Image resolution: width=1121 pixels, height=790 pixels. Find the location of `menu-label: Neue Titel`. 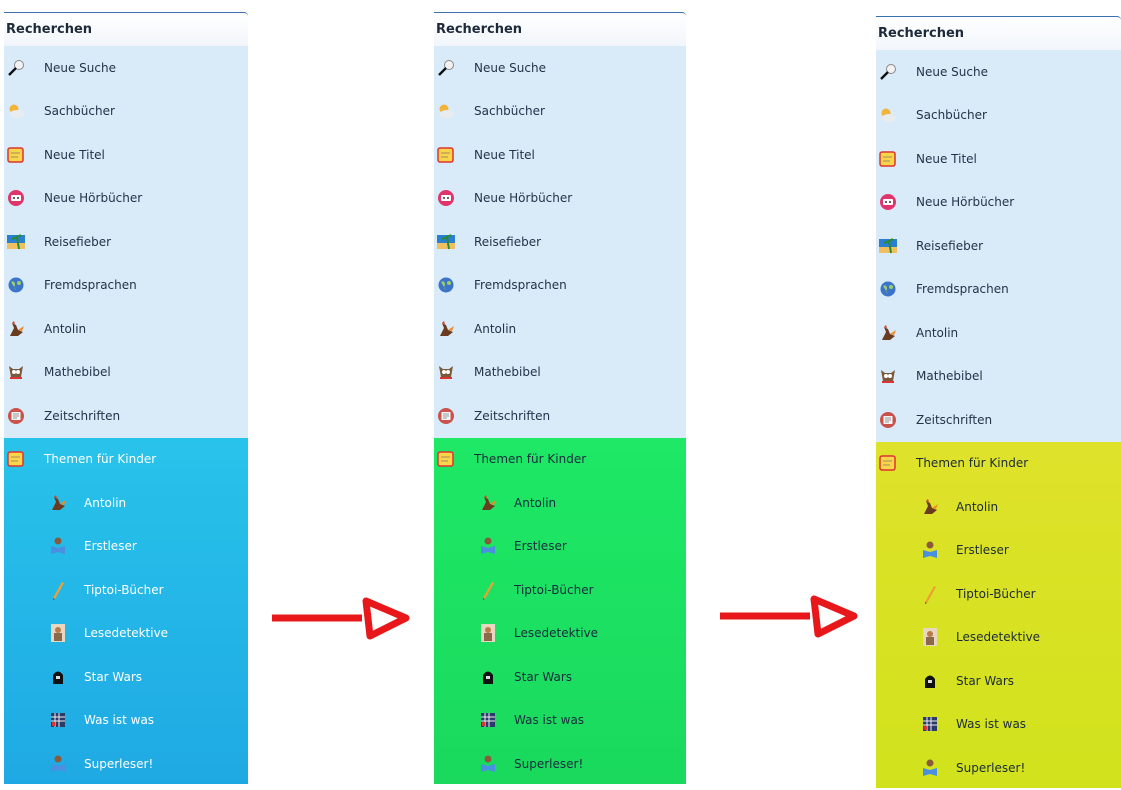

menu-label: Neue Titel is located at coordinates (74, 154).